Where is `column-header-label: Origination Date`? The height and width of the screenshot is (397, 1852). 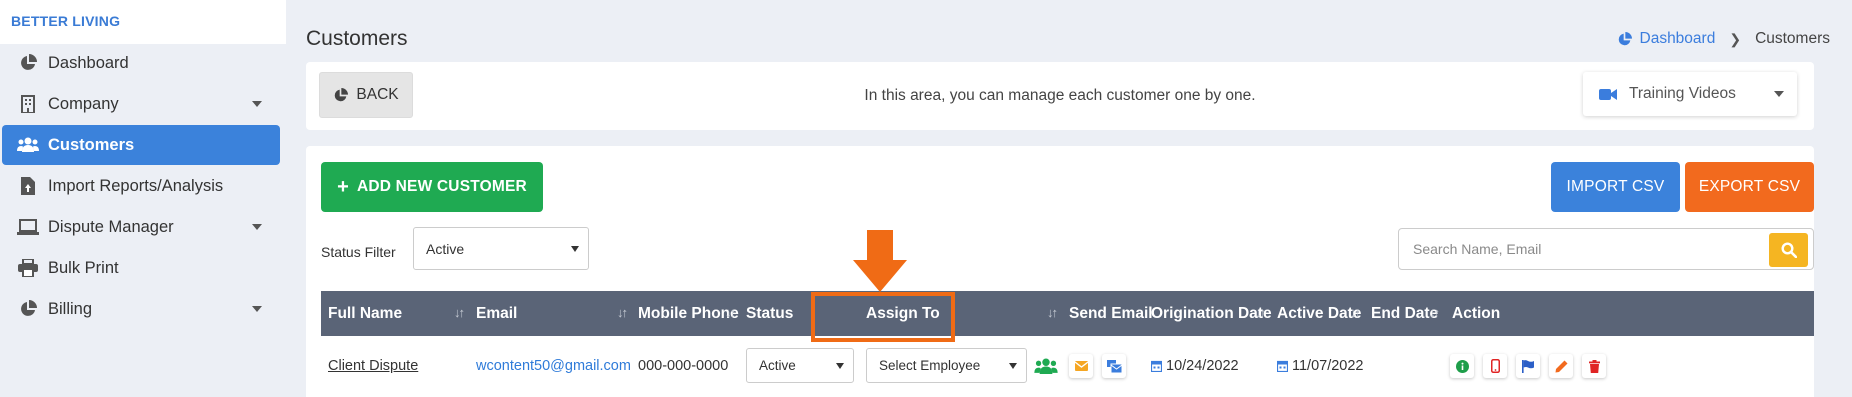
column-header-label: Origination Date is located at coordinates (1211, 313).